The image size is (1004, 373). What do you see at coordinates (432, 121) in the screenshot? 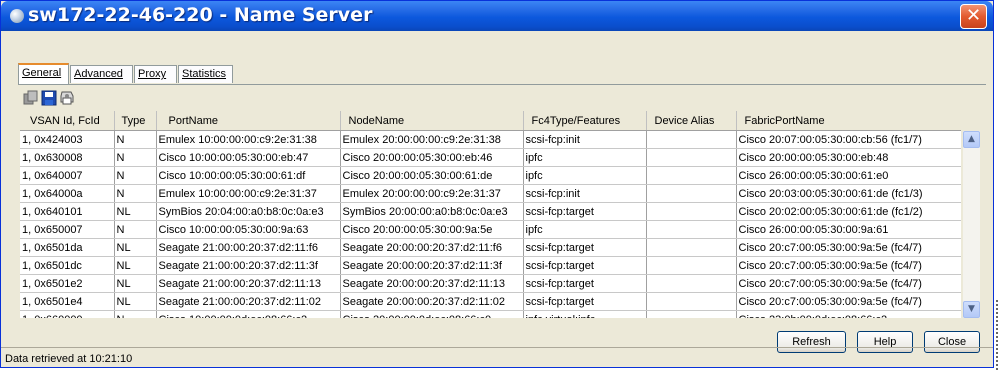
I see `column-header-nodename: NodeName` at bounding box center [432, 121].